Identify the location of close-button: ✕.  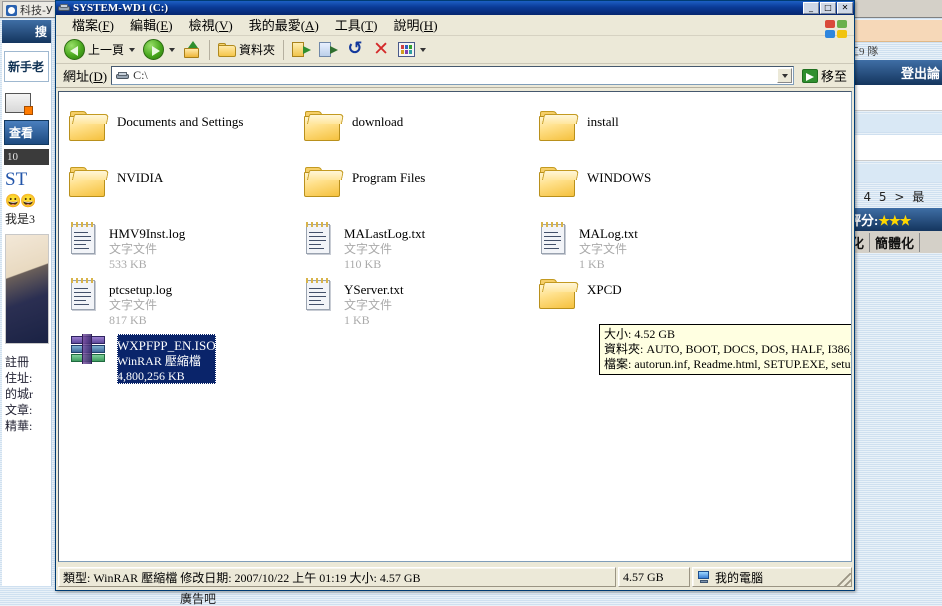
(845, 8).